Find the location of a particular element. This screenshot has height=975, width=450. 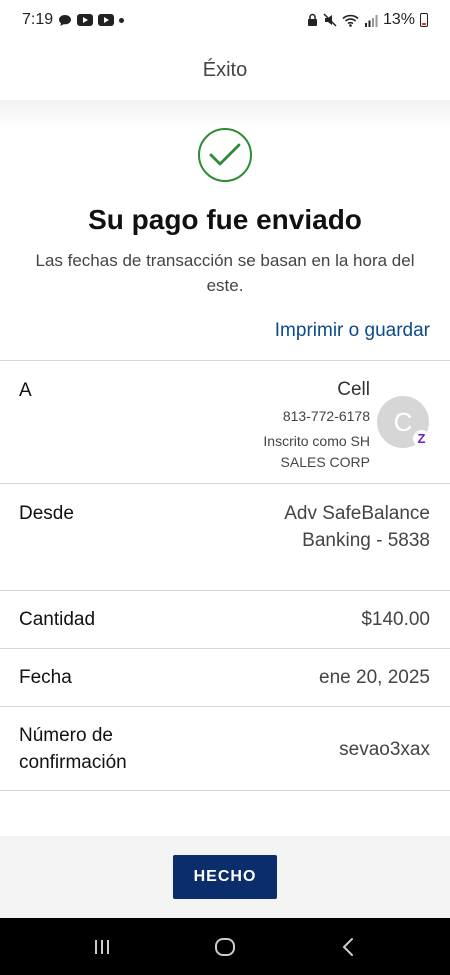

recipient-enrolled-line2: SALES CORP is located at coordinates (325, 462).